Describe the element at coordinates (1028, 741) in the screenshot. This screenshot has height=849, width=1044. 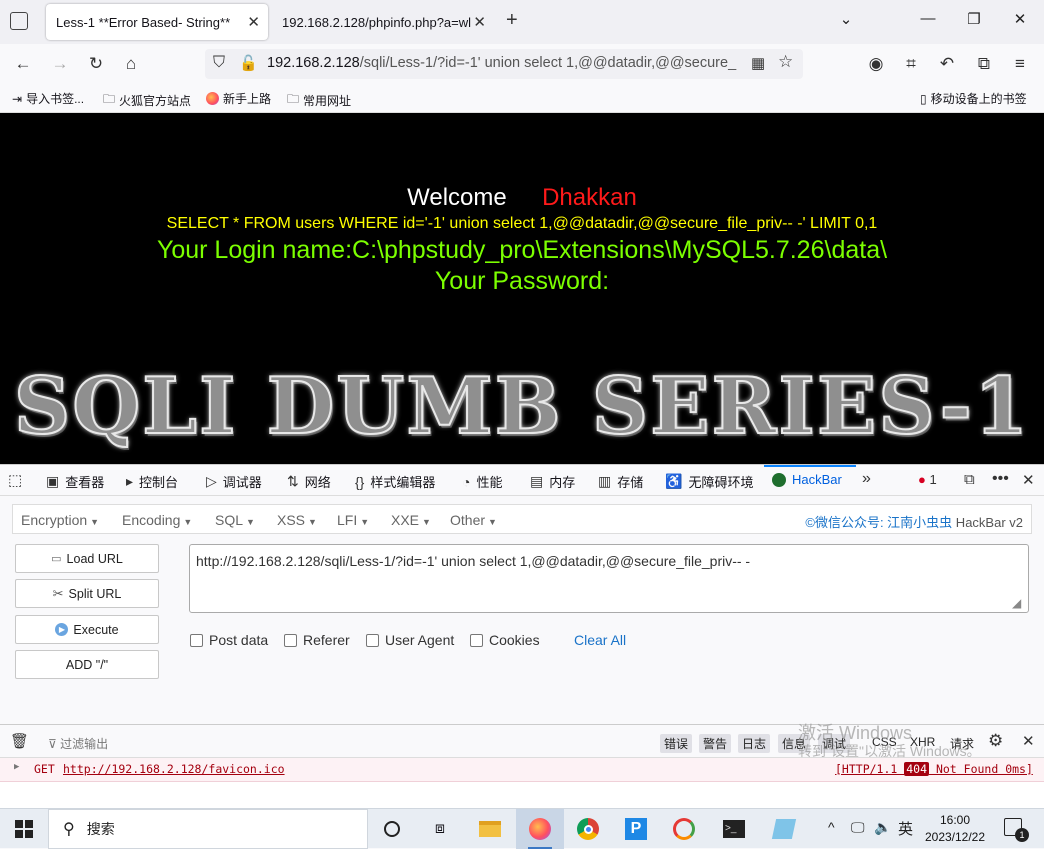
I see `close-console-icon: ✕` at that location.